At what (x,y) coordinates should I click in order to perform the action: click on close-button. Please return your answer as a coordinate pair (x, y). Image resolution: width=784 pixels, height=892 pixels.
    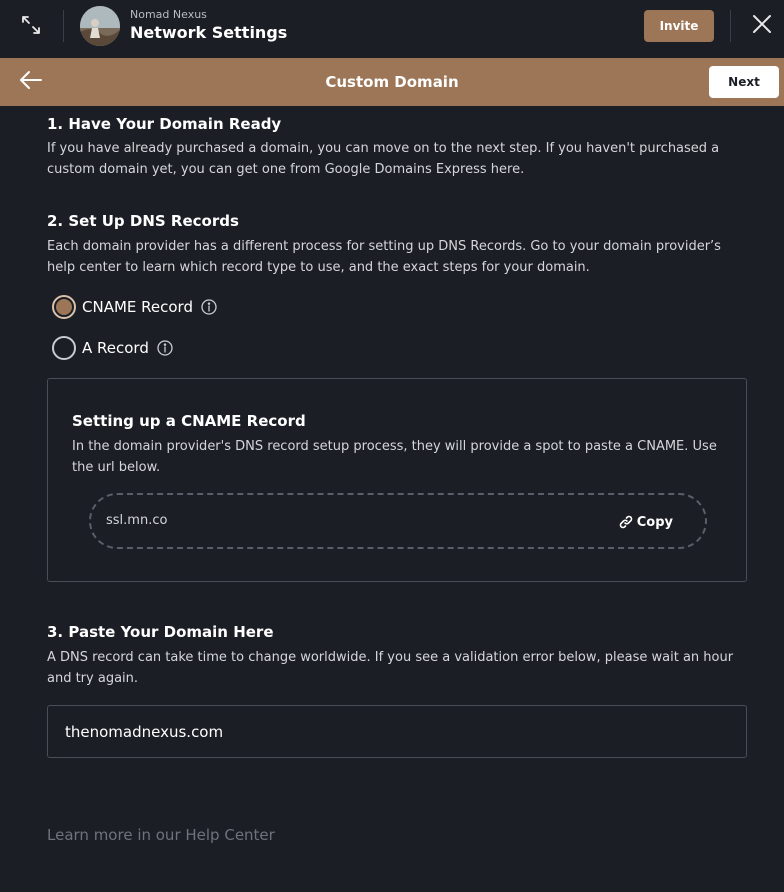
    Looking at the image, I should click on (762, 26).